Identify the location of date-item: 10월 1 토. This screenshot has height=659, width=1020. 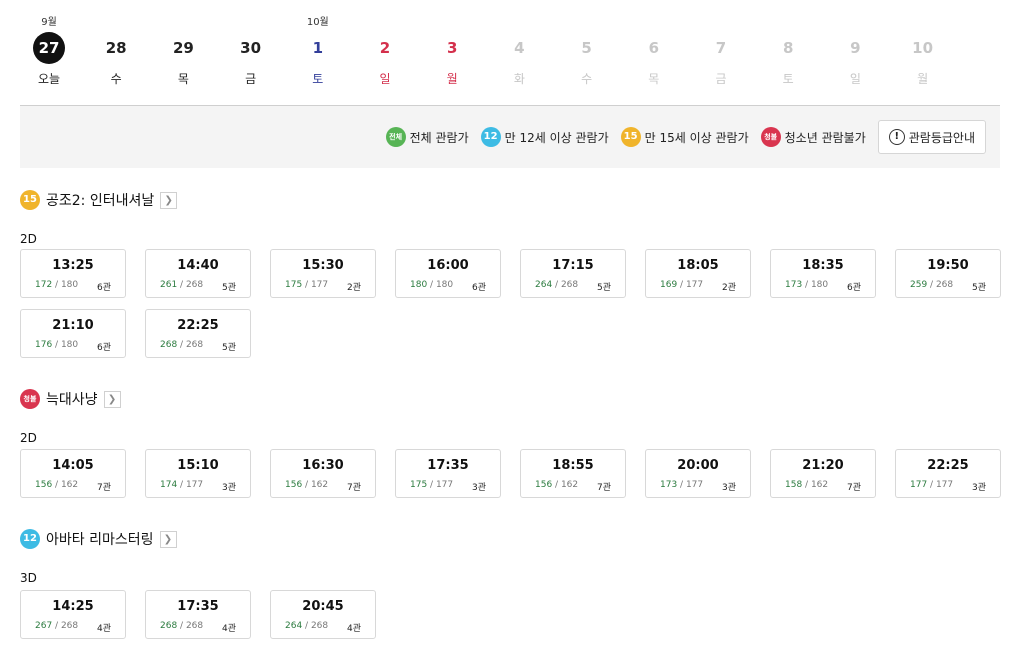
(318, 51).